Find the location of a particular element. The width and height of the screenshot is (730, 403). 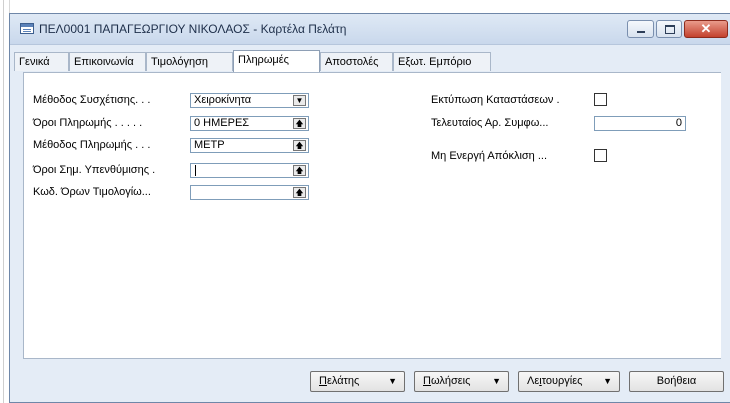

tab-communication: Επικοινωνία is located at coordinates (107, 61).